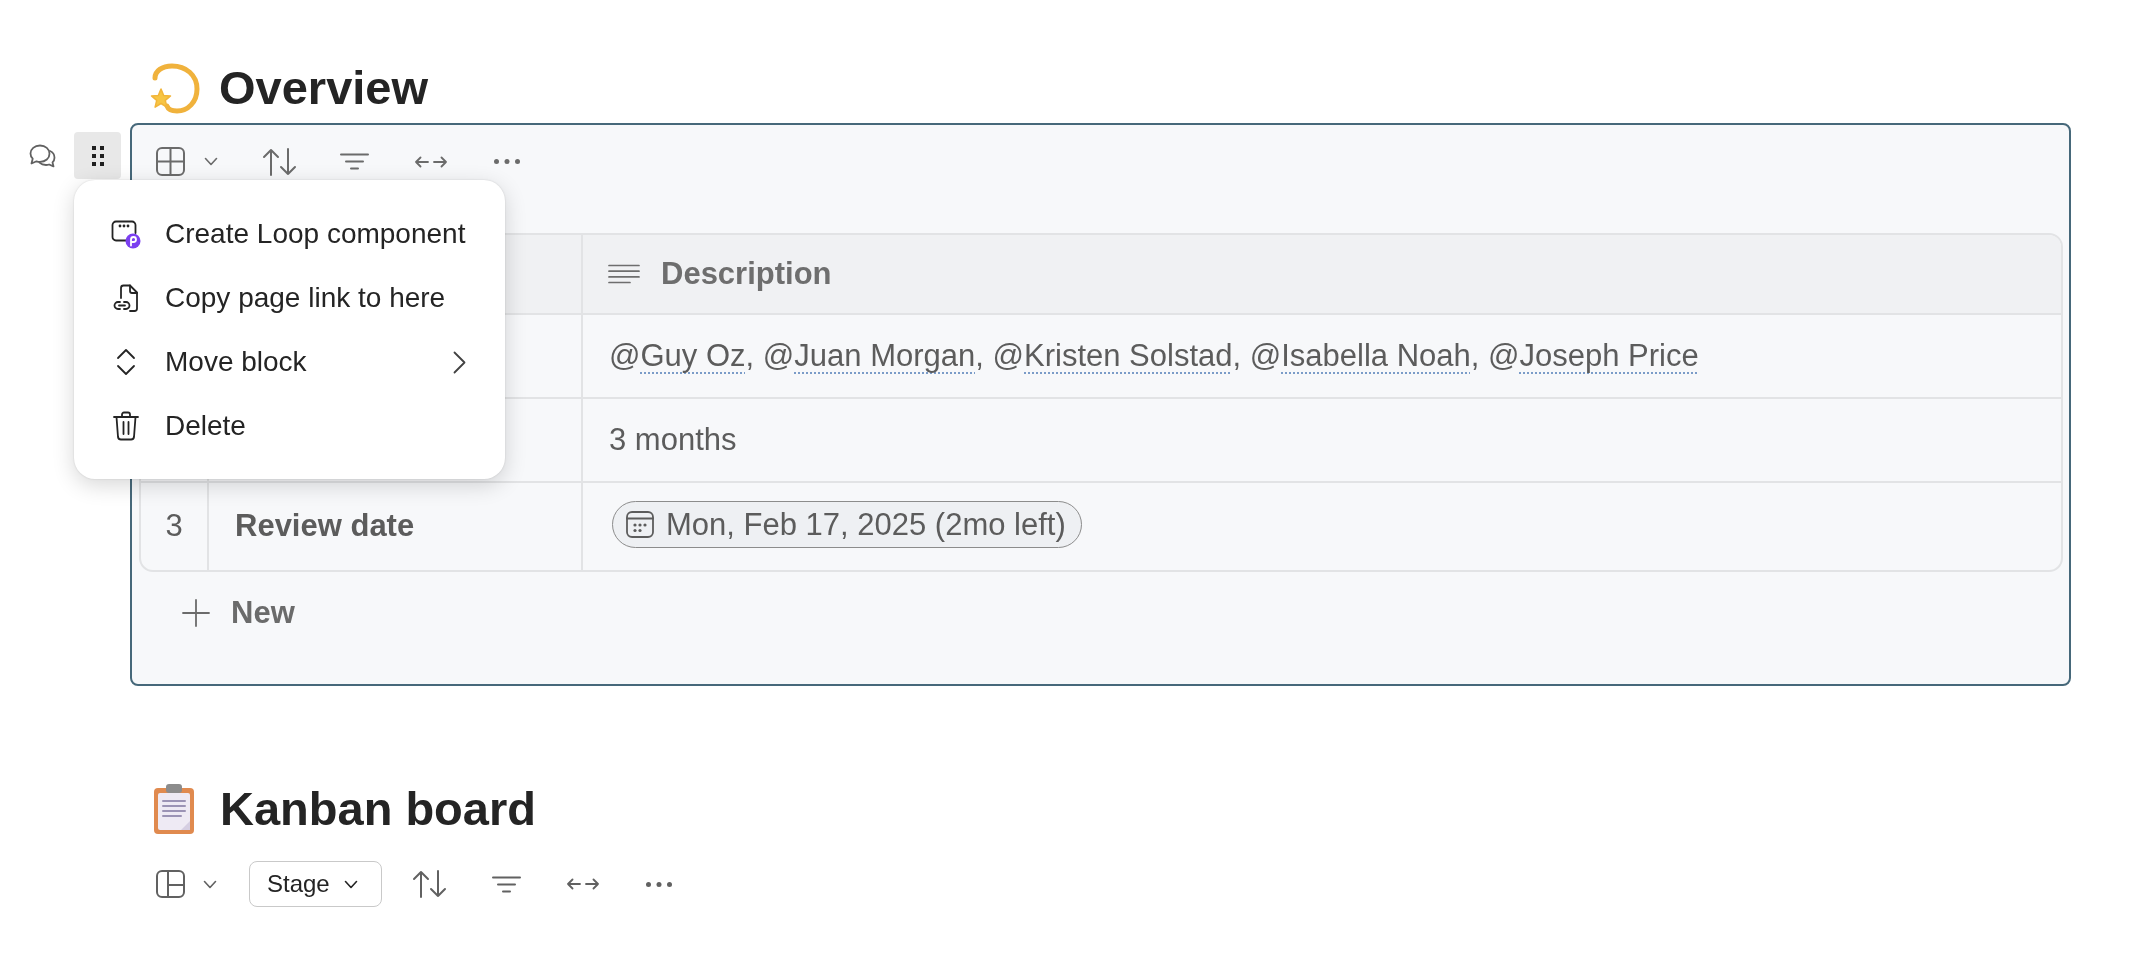 The height and width of the screenshot is (966, 2154). What do you see at coordinates (869, 355) in the screenshot?
I see `mention-link: @Juan Morgan` at bounding box center [869, 355].